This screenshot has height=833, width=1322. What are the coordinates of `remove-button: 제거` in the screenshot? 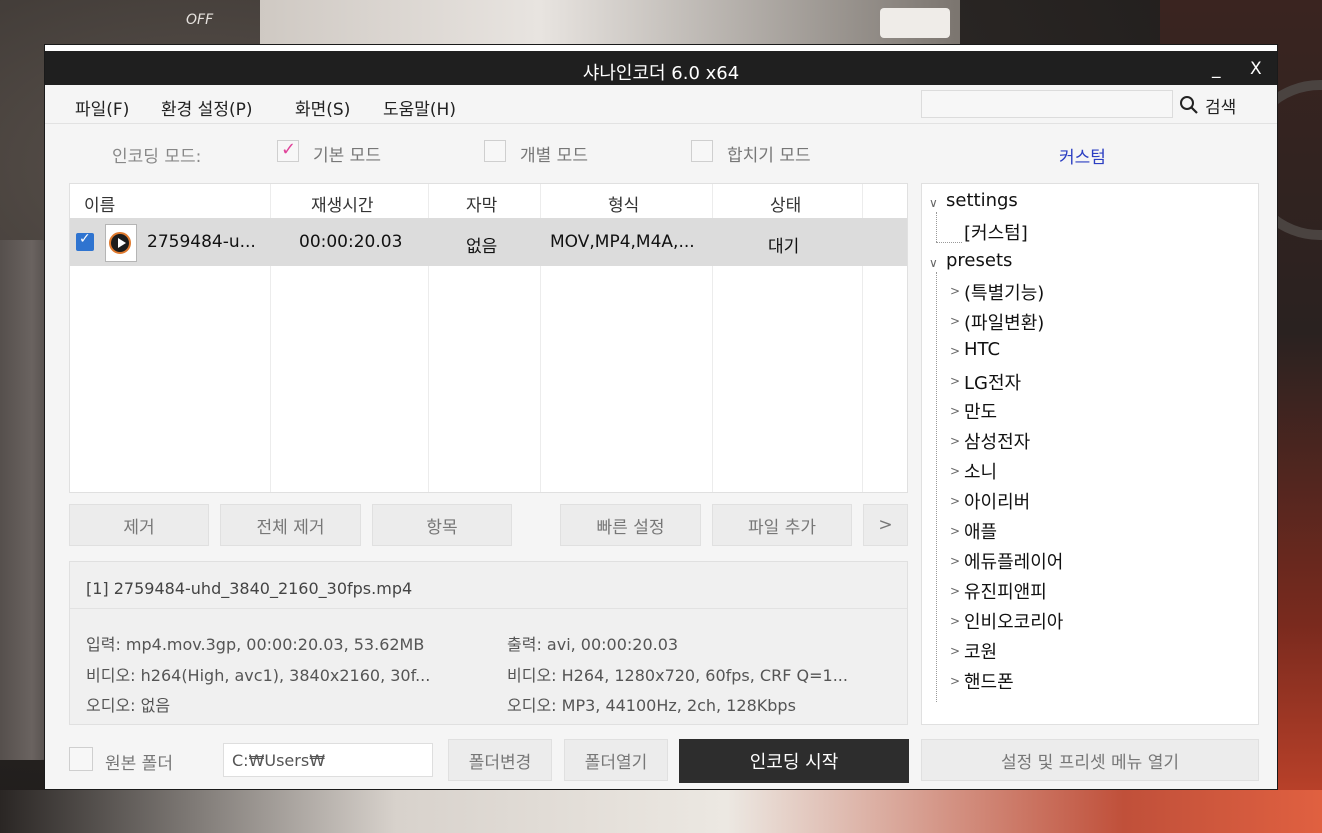 It's located at (139, 525).